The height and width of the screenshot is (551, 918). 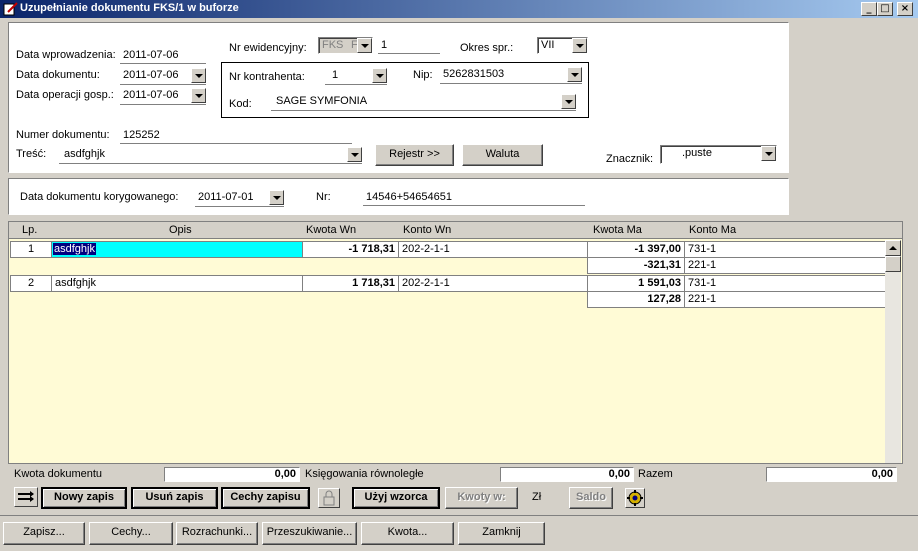 I want to click on tresc-combo: asdfghjk, so click(x=210, y=155).